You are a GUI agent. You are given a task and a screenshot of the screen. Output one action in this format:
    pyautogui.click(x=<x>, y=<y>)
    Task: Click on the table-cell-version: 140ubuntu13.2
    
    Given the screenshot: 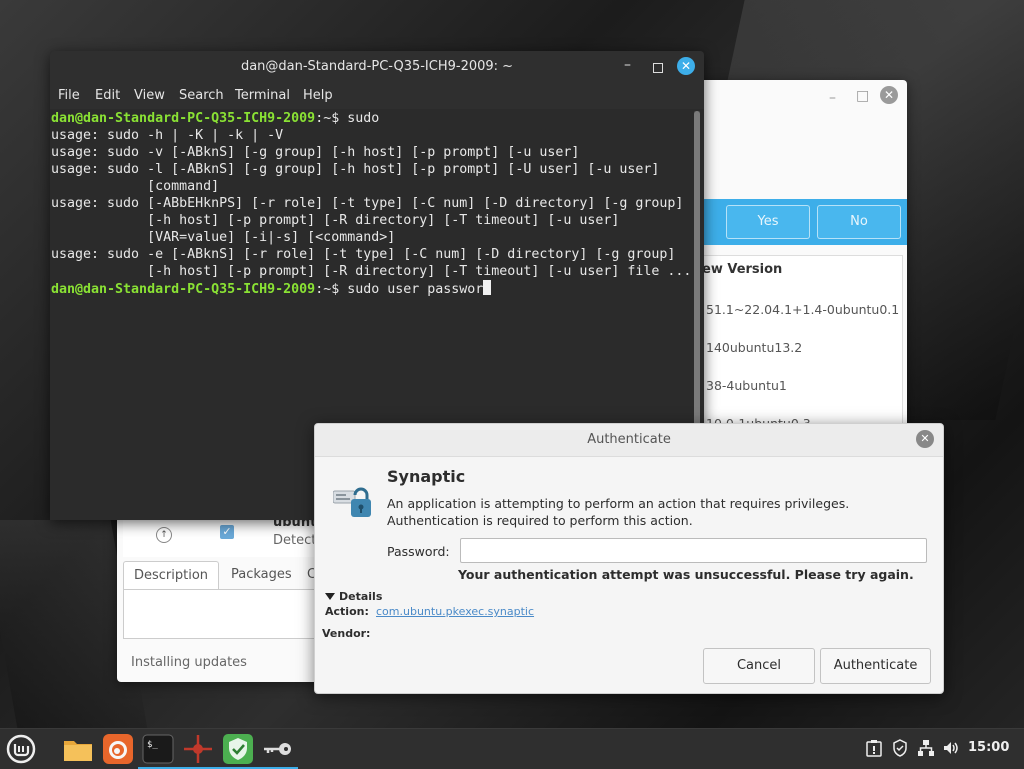 What is the action you would take?
    pyautogui.click(x=754, y=347)
    